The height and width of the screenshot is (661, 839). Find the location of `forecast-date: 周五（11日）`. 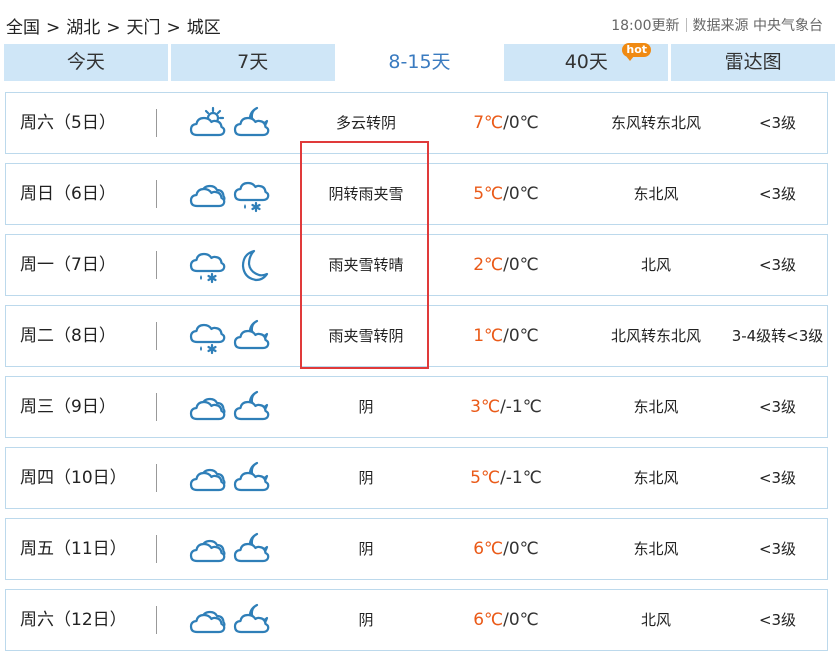

forecast-date: 周五（11日） is located at coordinates (73, 549).